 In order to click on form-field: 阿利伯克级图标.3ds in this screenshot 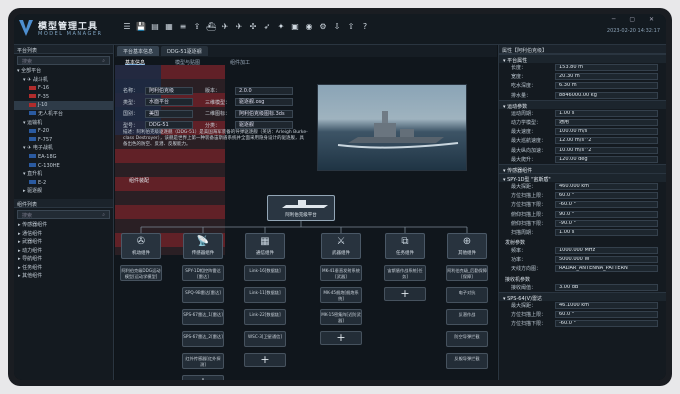, I will do `click(264, 113)`.